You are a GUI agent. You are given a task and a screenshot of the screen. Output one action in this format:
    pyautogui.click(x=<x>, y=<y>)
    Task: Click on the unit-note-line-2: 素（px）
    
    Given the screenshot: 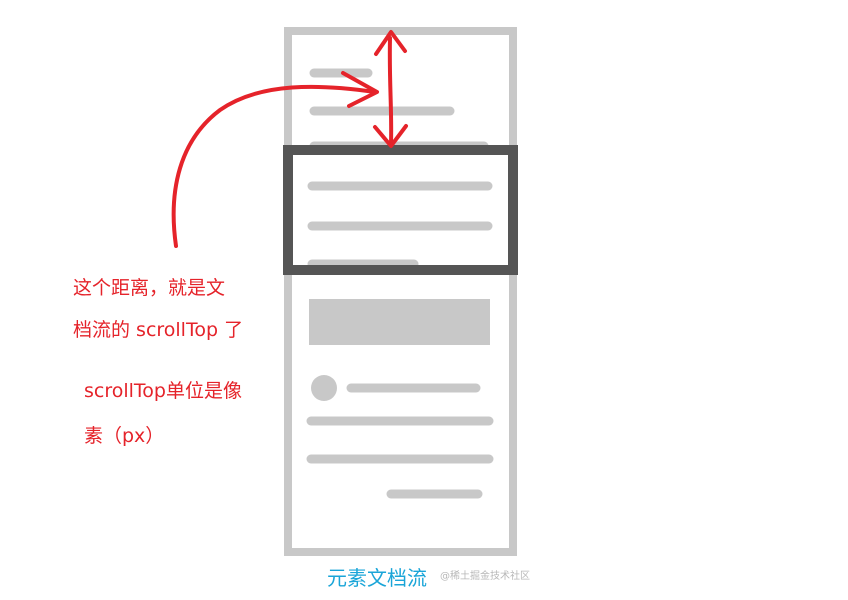 What is the action you would take?
    pyautogui.click(x=124, y=436)
    